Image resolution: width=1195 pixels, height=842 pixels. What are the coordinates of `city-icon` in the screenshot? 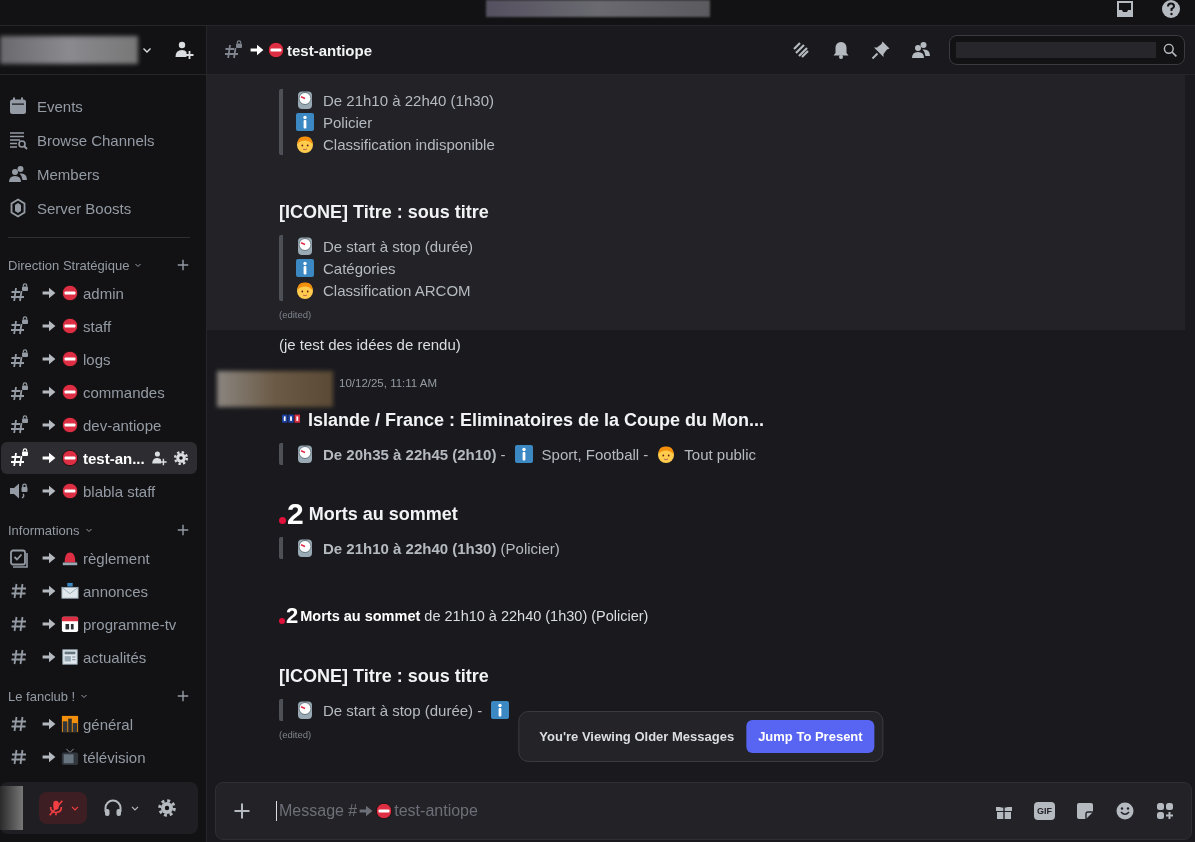 It's located at (70, 724).